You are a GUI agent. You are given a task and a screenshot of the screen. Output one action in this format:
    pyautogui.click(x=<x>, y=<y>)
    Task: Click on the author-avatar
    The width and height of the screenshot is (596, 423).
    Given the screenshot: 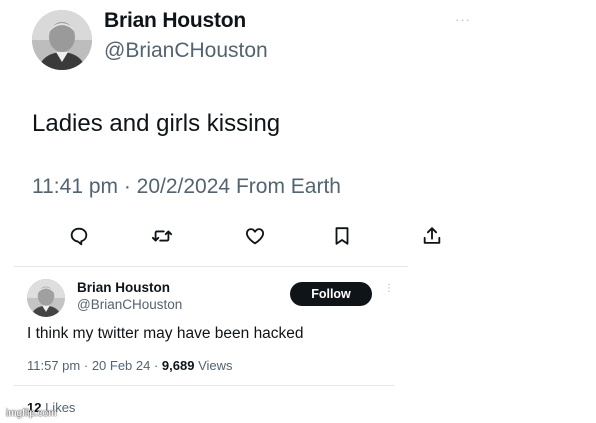 What is the action you would take?
    pyautogui.click(x=62, y=40)
    